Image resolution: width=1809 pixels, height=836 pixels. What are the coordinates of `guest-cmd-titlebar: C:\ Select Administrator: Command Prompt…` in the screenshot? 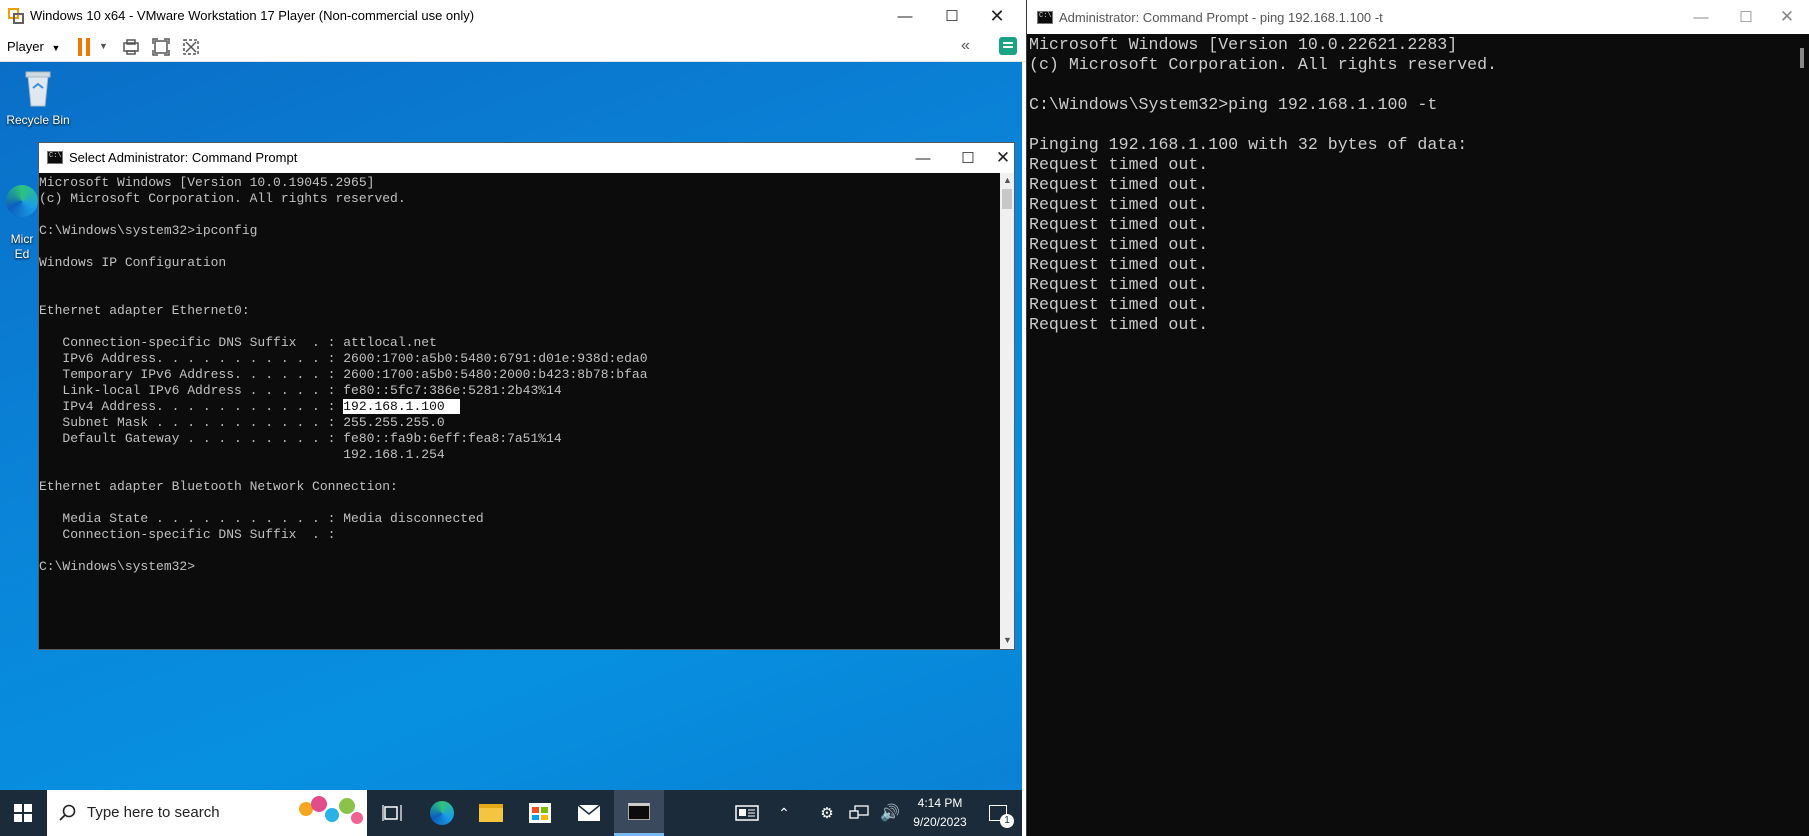 It's located at (526, 158).